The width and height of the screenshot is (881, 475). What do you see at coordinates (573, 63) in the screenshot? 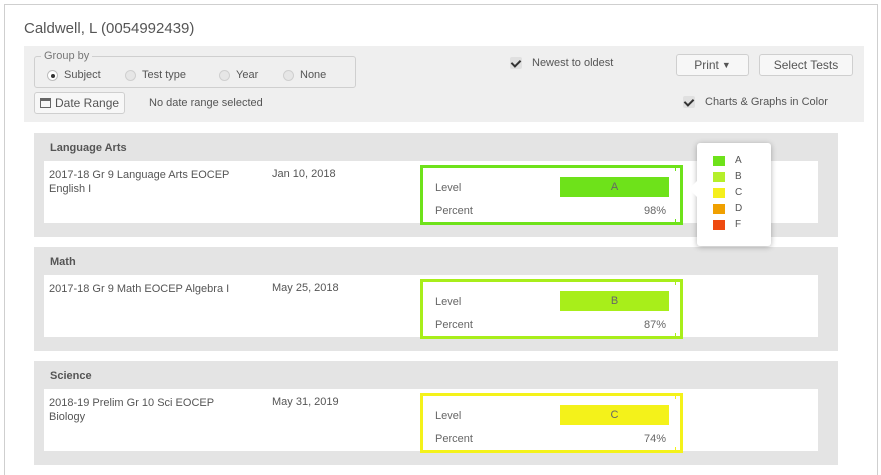
I see `checkbox-label: Newest to oldest` at bounding box center [573, 63].